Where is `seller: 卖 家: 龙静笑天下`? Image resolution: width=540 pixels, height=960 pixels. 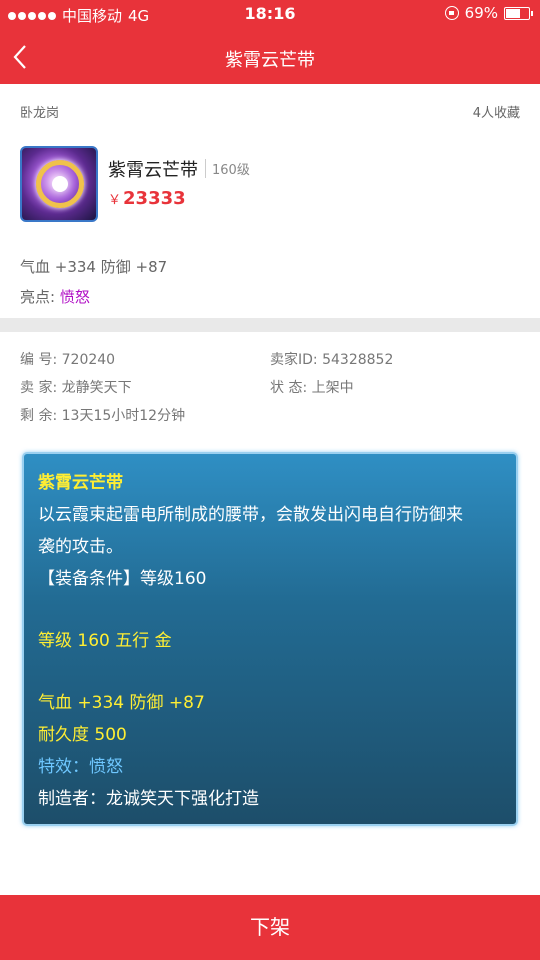
seller: 卖 家: 龙静笑天下 is located at coordinates (76, 387).